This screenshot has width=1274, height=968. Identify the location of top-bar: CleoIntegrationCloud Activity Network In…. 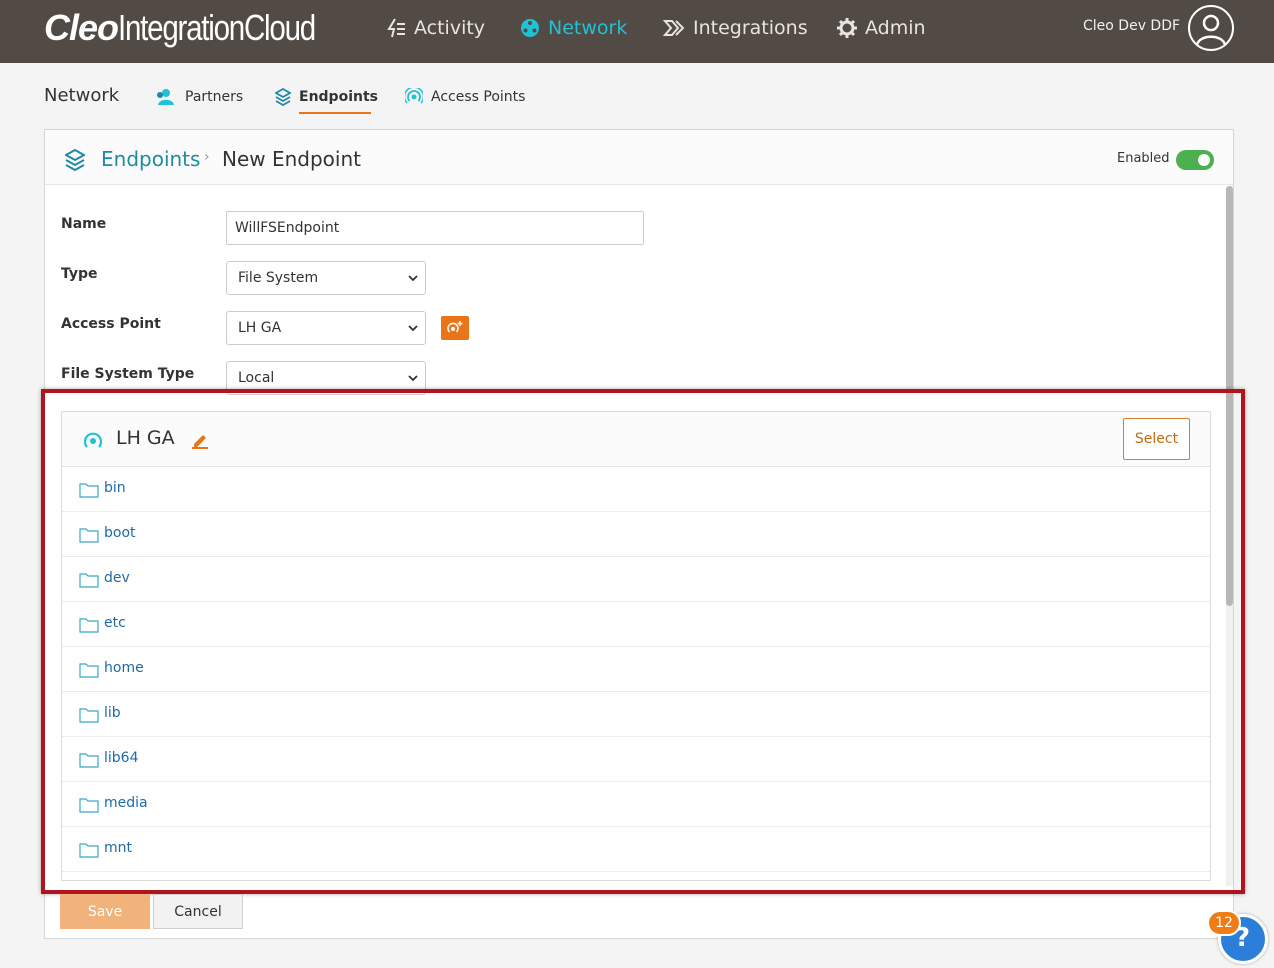
(637, 31).